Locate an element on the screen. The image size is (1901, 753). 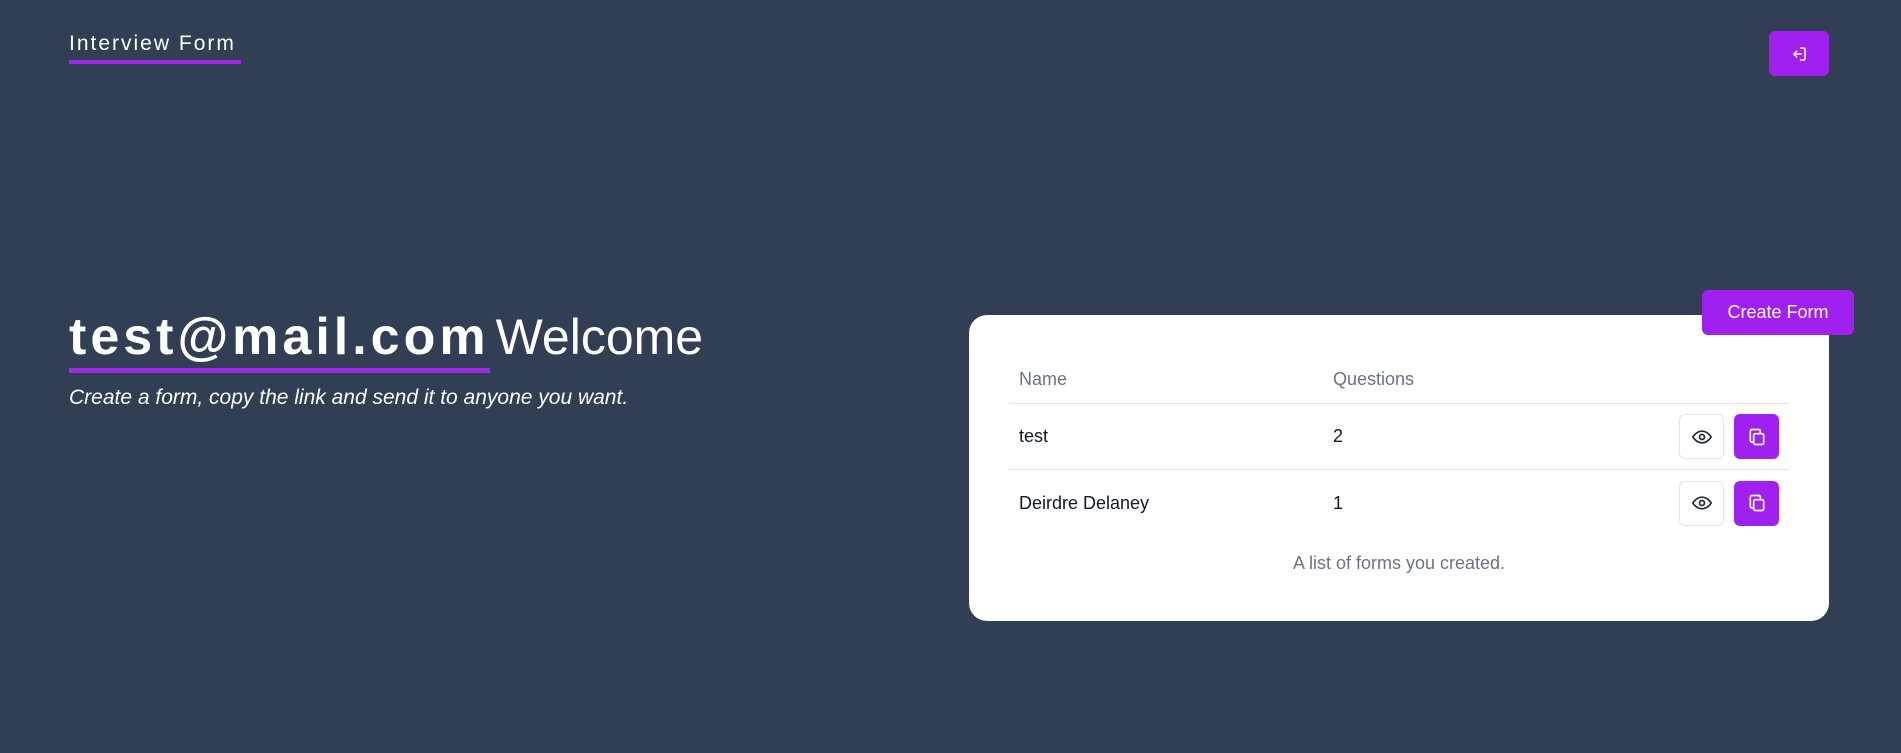
user-email: test@mail.com is located at coordinates (279, 340).